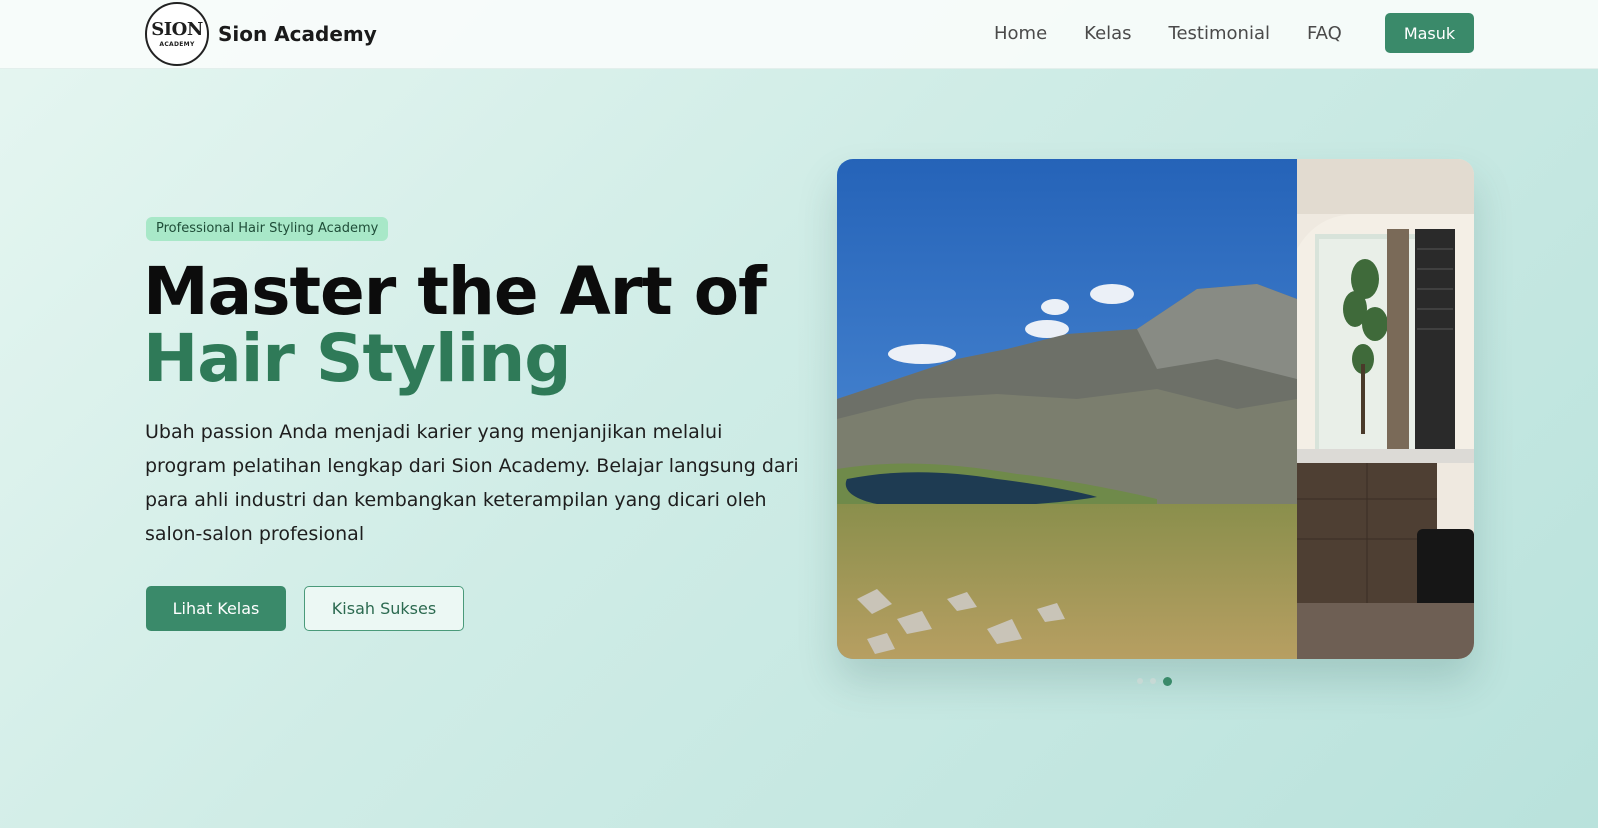  Describe the element at coordinates (1219, 33) in the screenshot. I see `nav-link-testimonial: Testimonial` at that location.